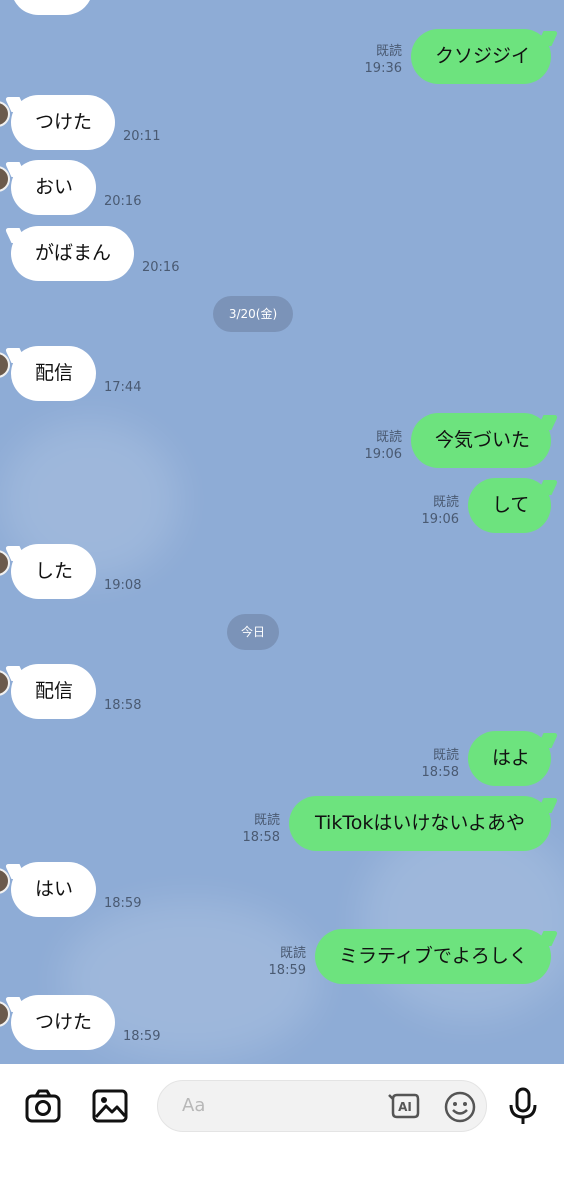  I want to click on date-separator: 3/20(金), so click(253, 314).